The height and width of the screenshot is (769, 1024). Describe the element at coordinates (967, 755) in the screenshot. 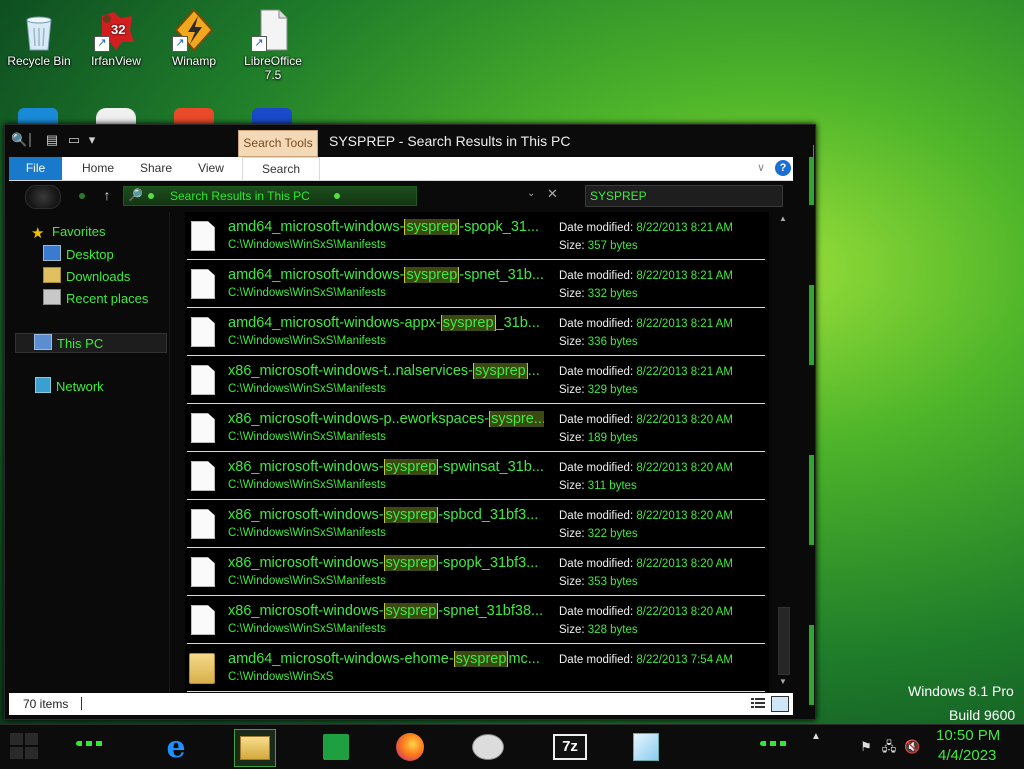

I see `clock-date: 4/4/2023` at that location.